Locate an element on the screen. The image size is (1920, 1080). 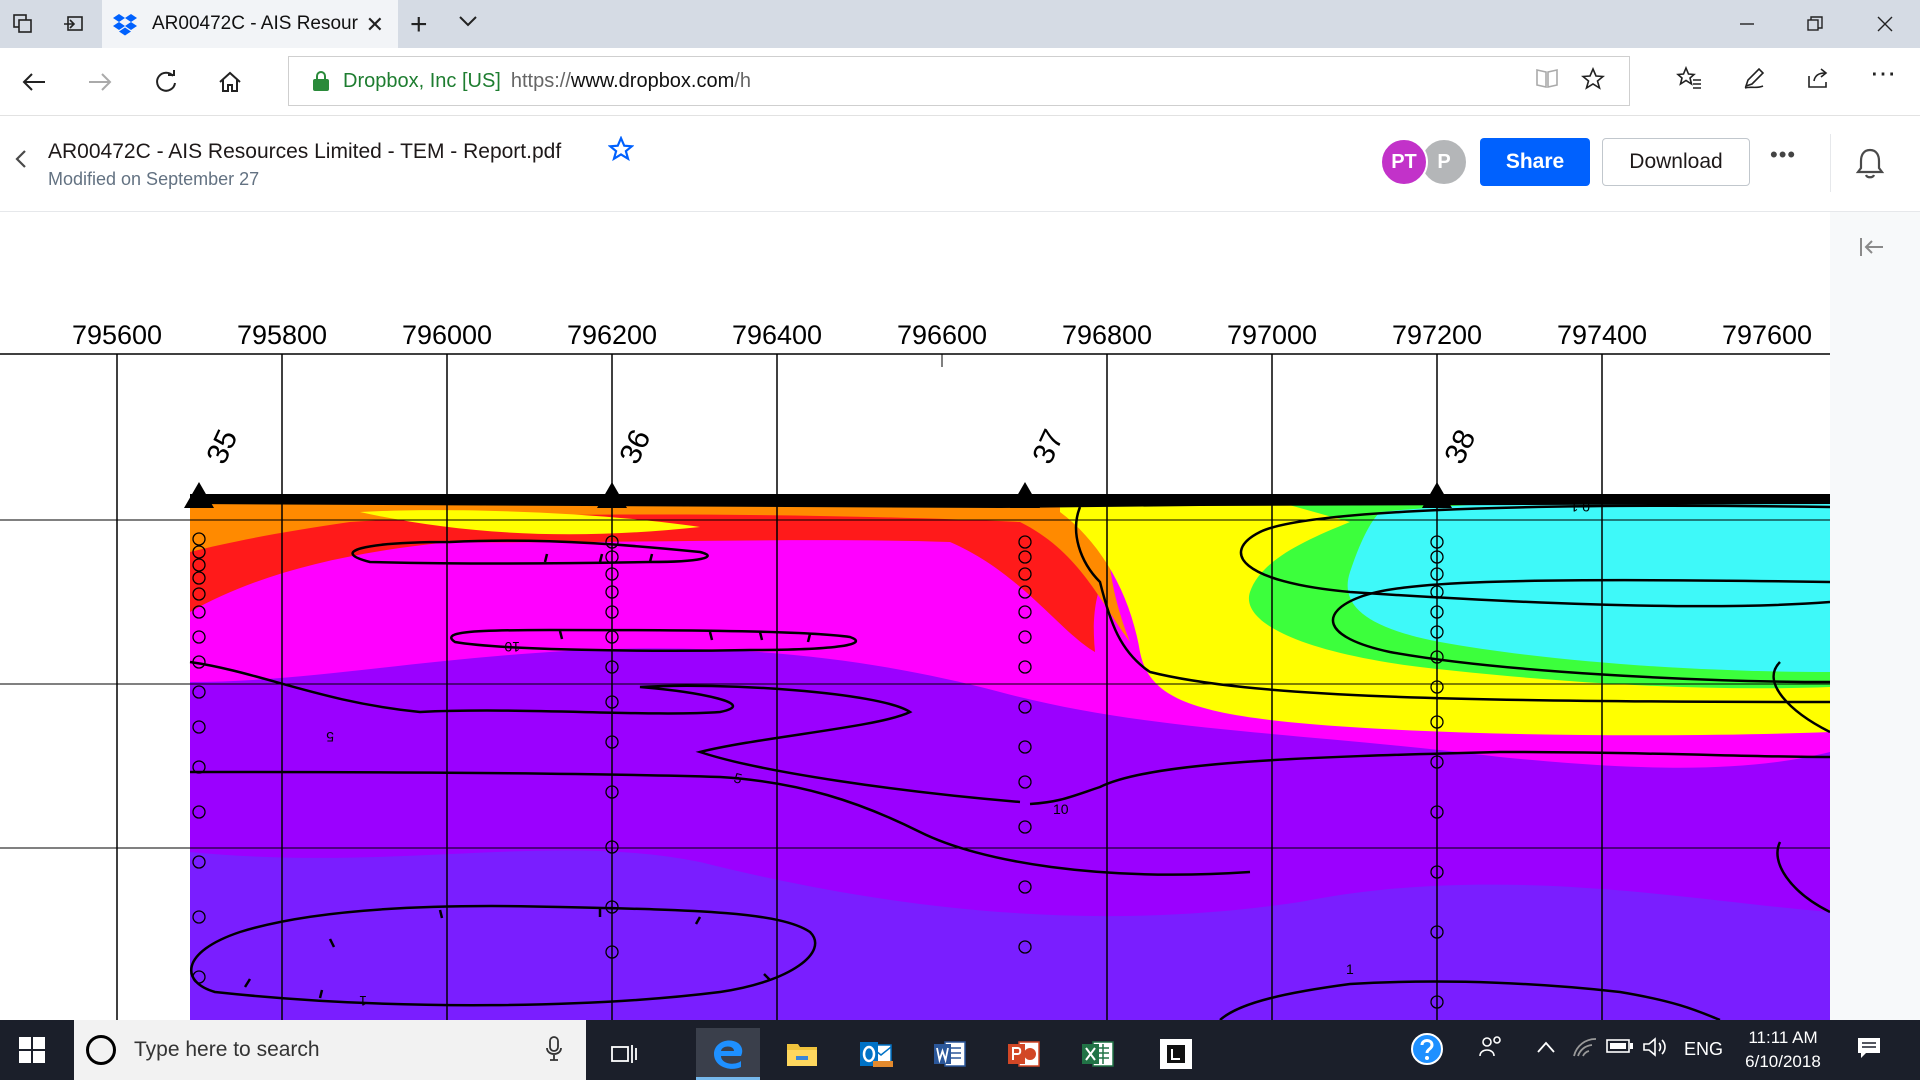
windows-start-icon is located at coordinates (32, 1050).